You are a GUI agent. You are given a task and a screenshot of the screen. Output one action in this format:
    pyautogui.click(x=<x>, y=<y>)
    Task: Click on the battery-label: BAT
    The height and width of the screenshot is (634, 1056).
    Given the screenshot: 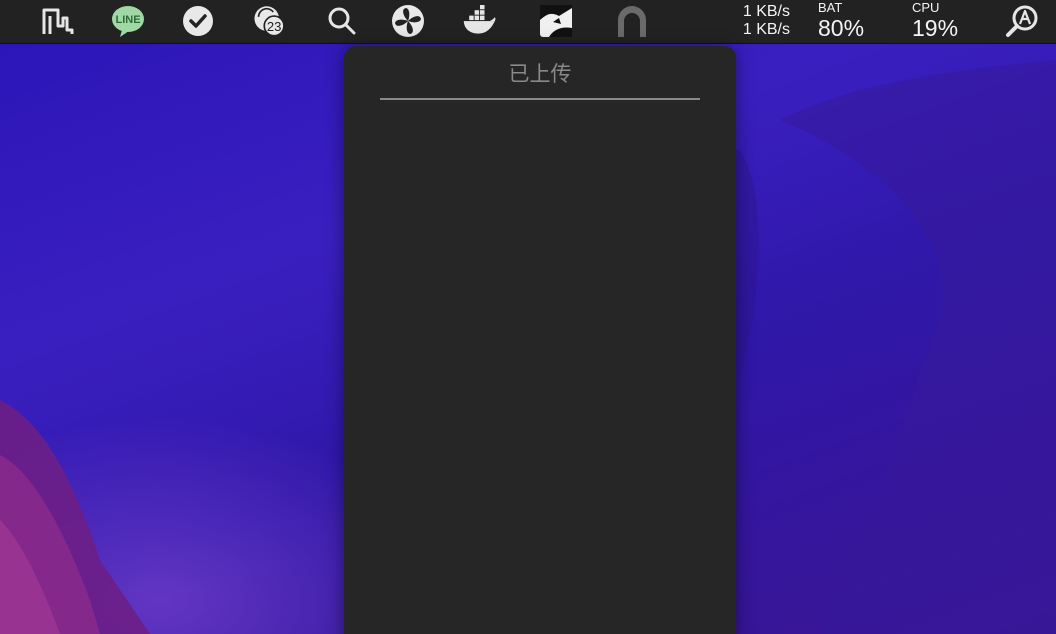 What is the action you would take?
    pyautogui.click(x=830, y=7)
    